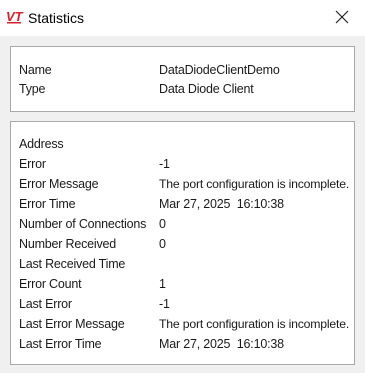 The height and width of the screenshot is (373, 365). I want to click on title-bar: VT Statistics, so click(182, 18).